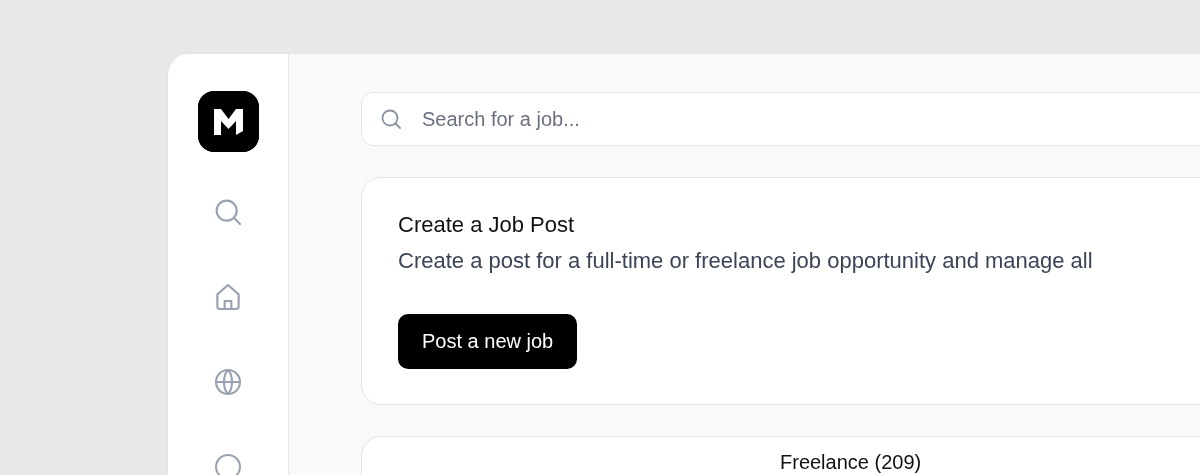 The width and height of the screenshot is (1200, 475). Describe the element at coordinates (851, 462) in the screenshot. I see `tab: Freelance (209)` at that location.